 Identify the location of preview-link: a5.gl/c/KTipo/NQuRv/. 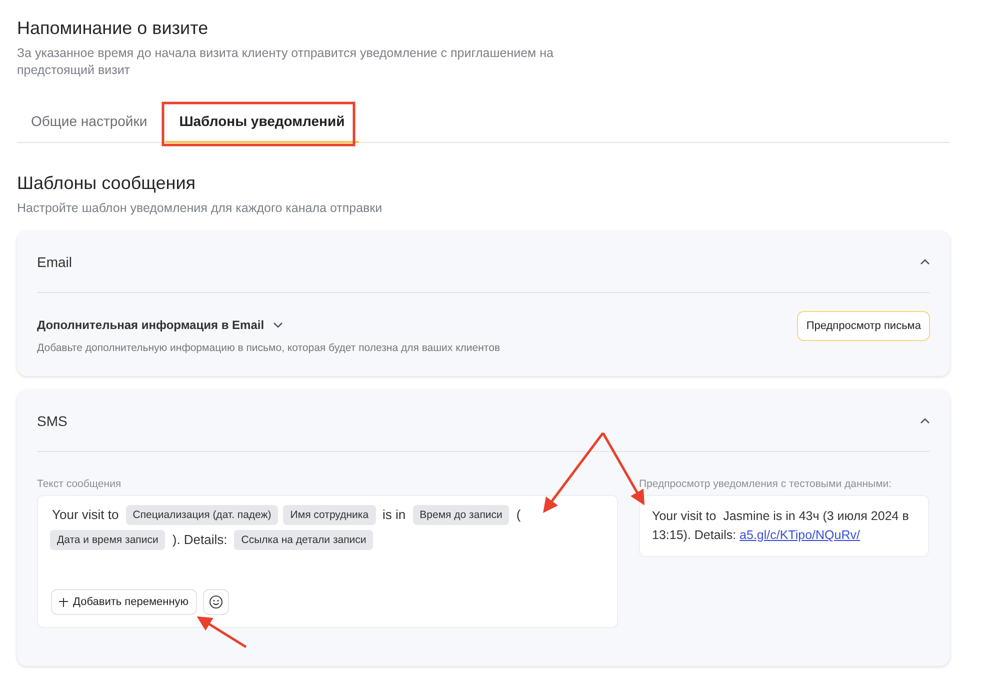
(800, 535).